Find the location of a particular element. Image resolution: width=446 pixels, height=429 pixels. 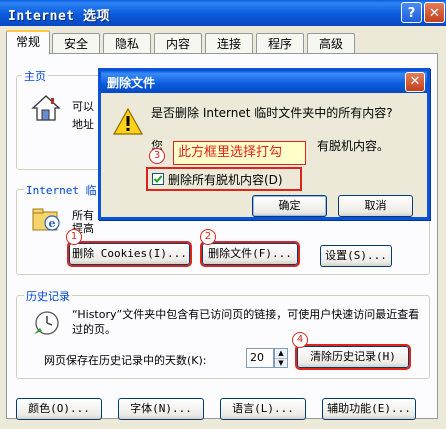

tab-advanced: 高级 is located at coordinates (331, 43).